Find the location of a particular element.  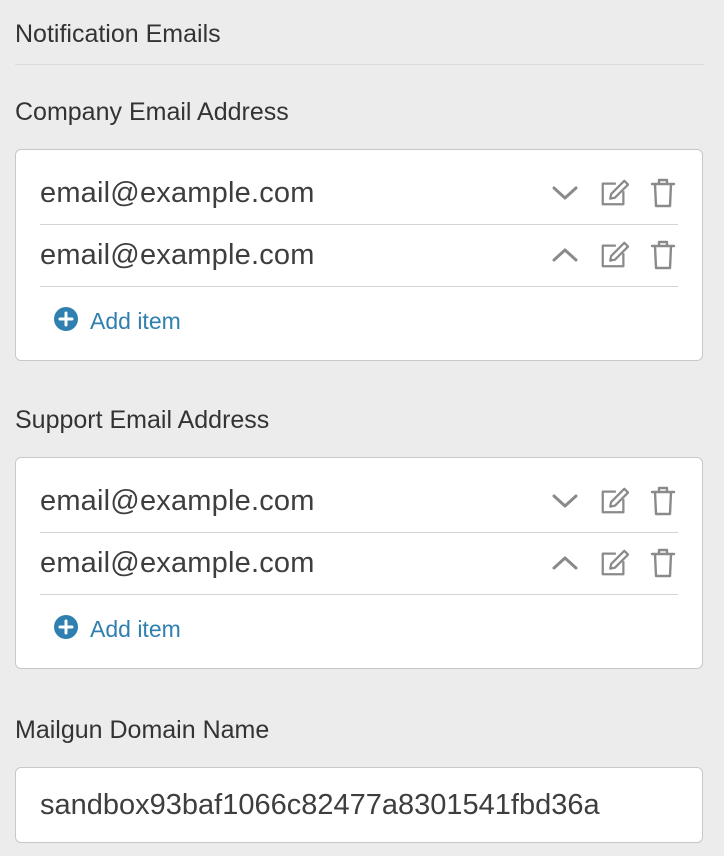

section-divider is located at coordinates (359, 64).